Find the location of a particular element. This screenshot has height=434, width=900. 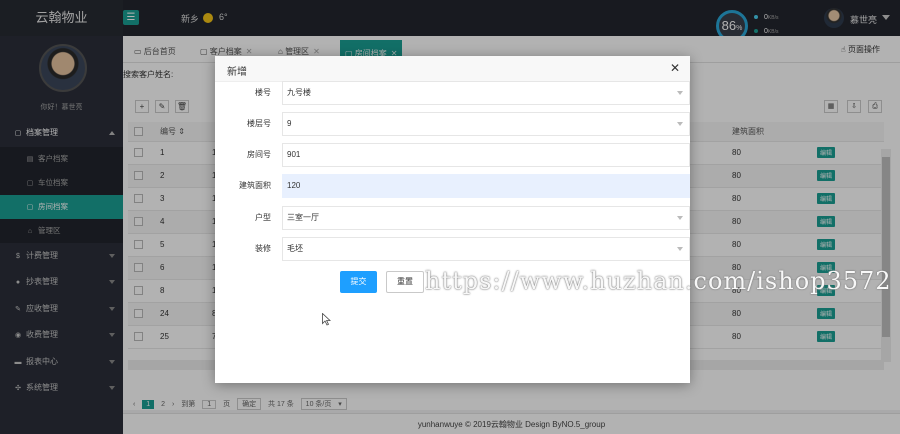

area-input: 120 is located at coordinates (486, 186).